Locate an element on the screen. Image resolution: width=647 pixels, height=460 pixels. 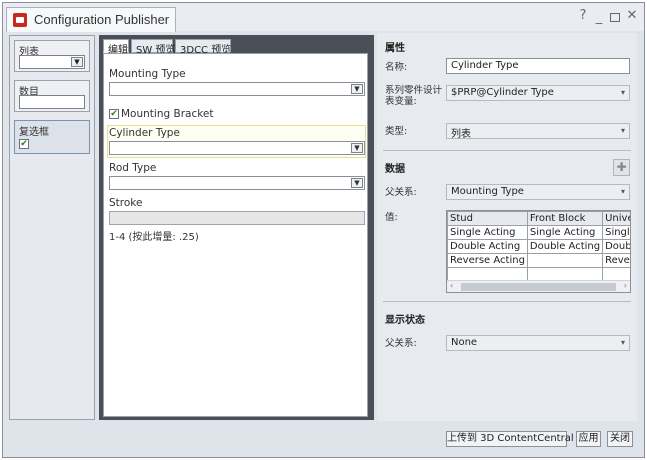
grid-column-header: Stud is located at coordinates (487, 218).